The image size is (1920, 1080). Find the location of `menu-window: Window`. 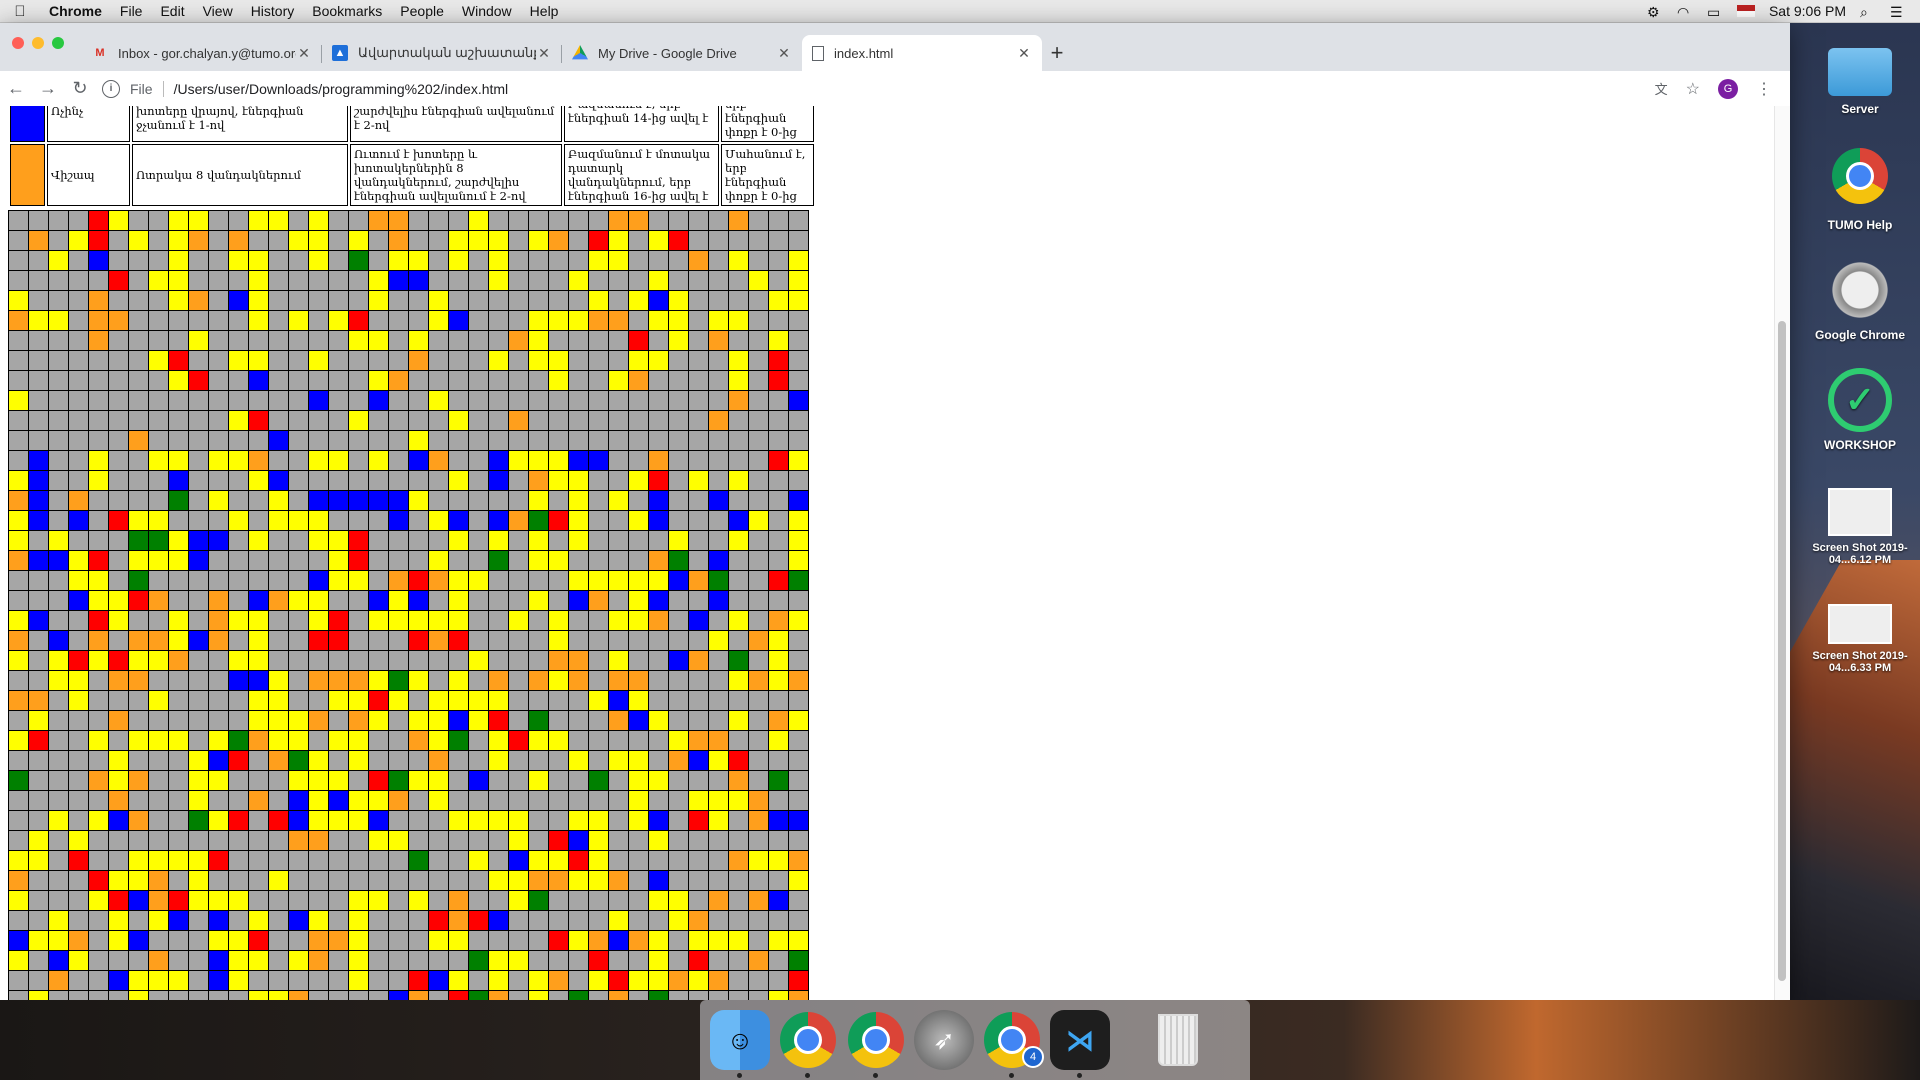

menu-window: Window is located at coordinates (487, 11).